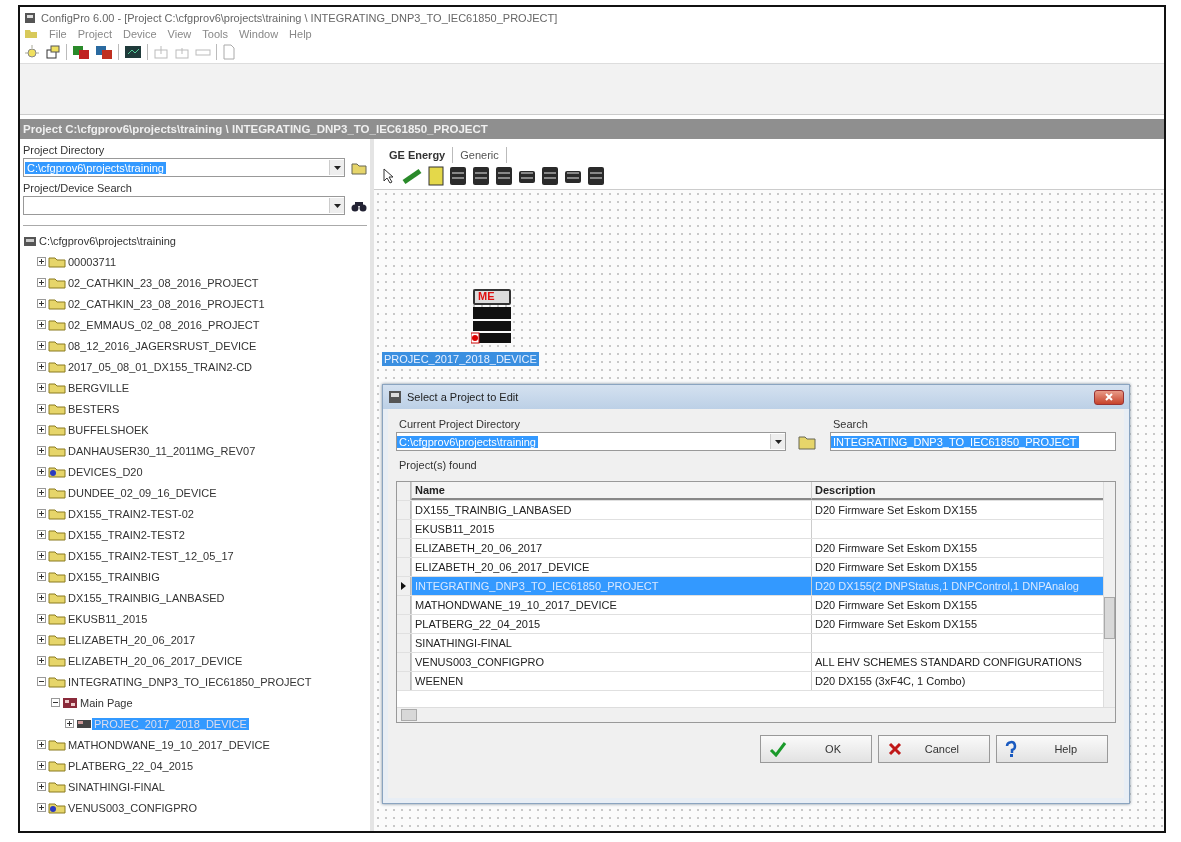  What do you see at coordinates (611, 548) in the screenshot?
I see `table-cell: ELIZABETH_20_06_2017` at bounding box center [611, 548].